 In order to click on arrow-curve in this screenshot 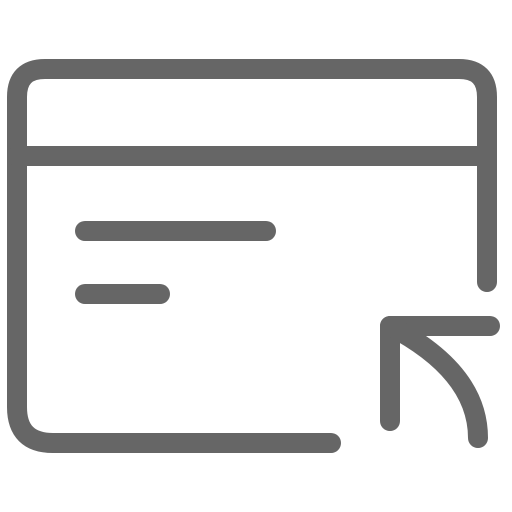, I will do `click(434, 382)`.